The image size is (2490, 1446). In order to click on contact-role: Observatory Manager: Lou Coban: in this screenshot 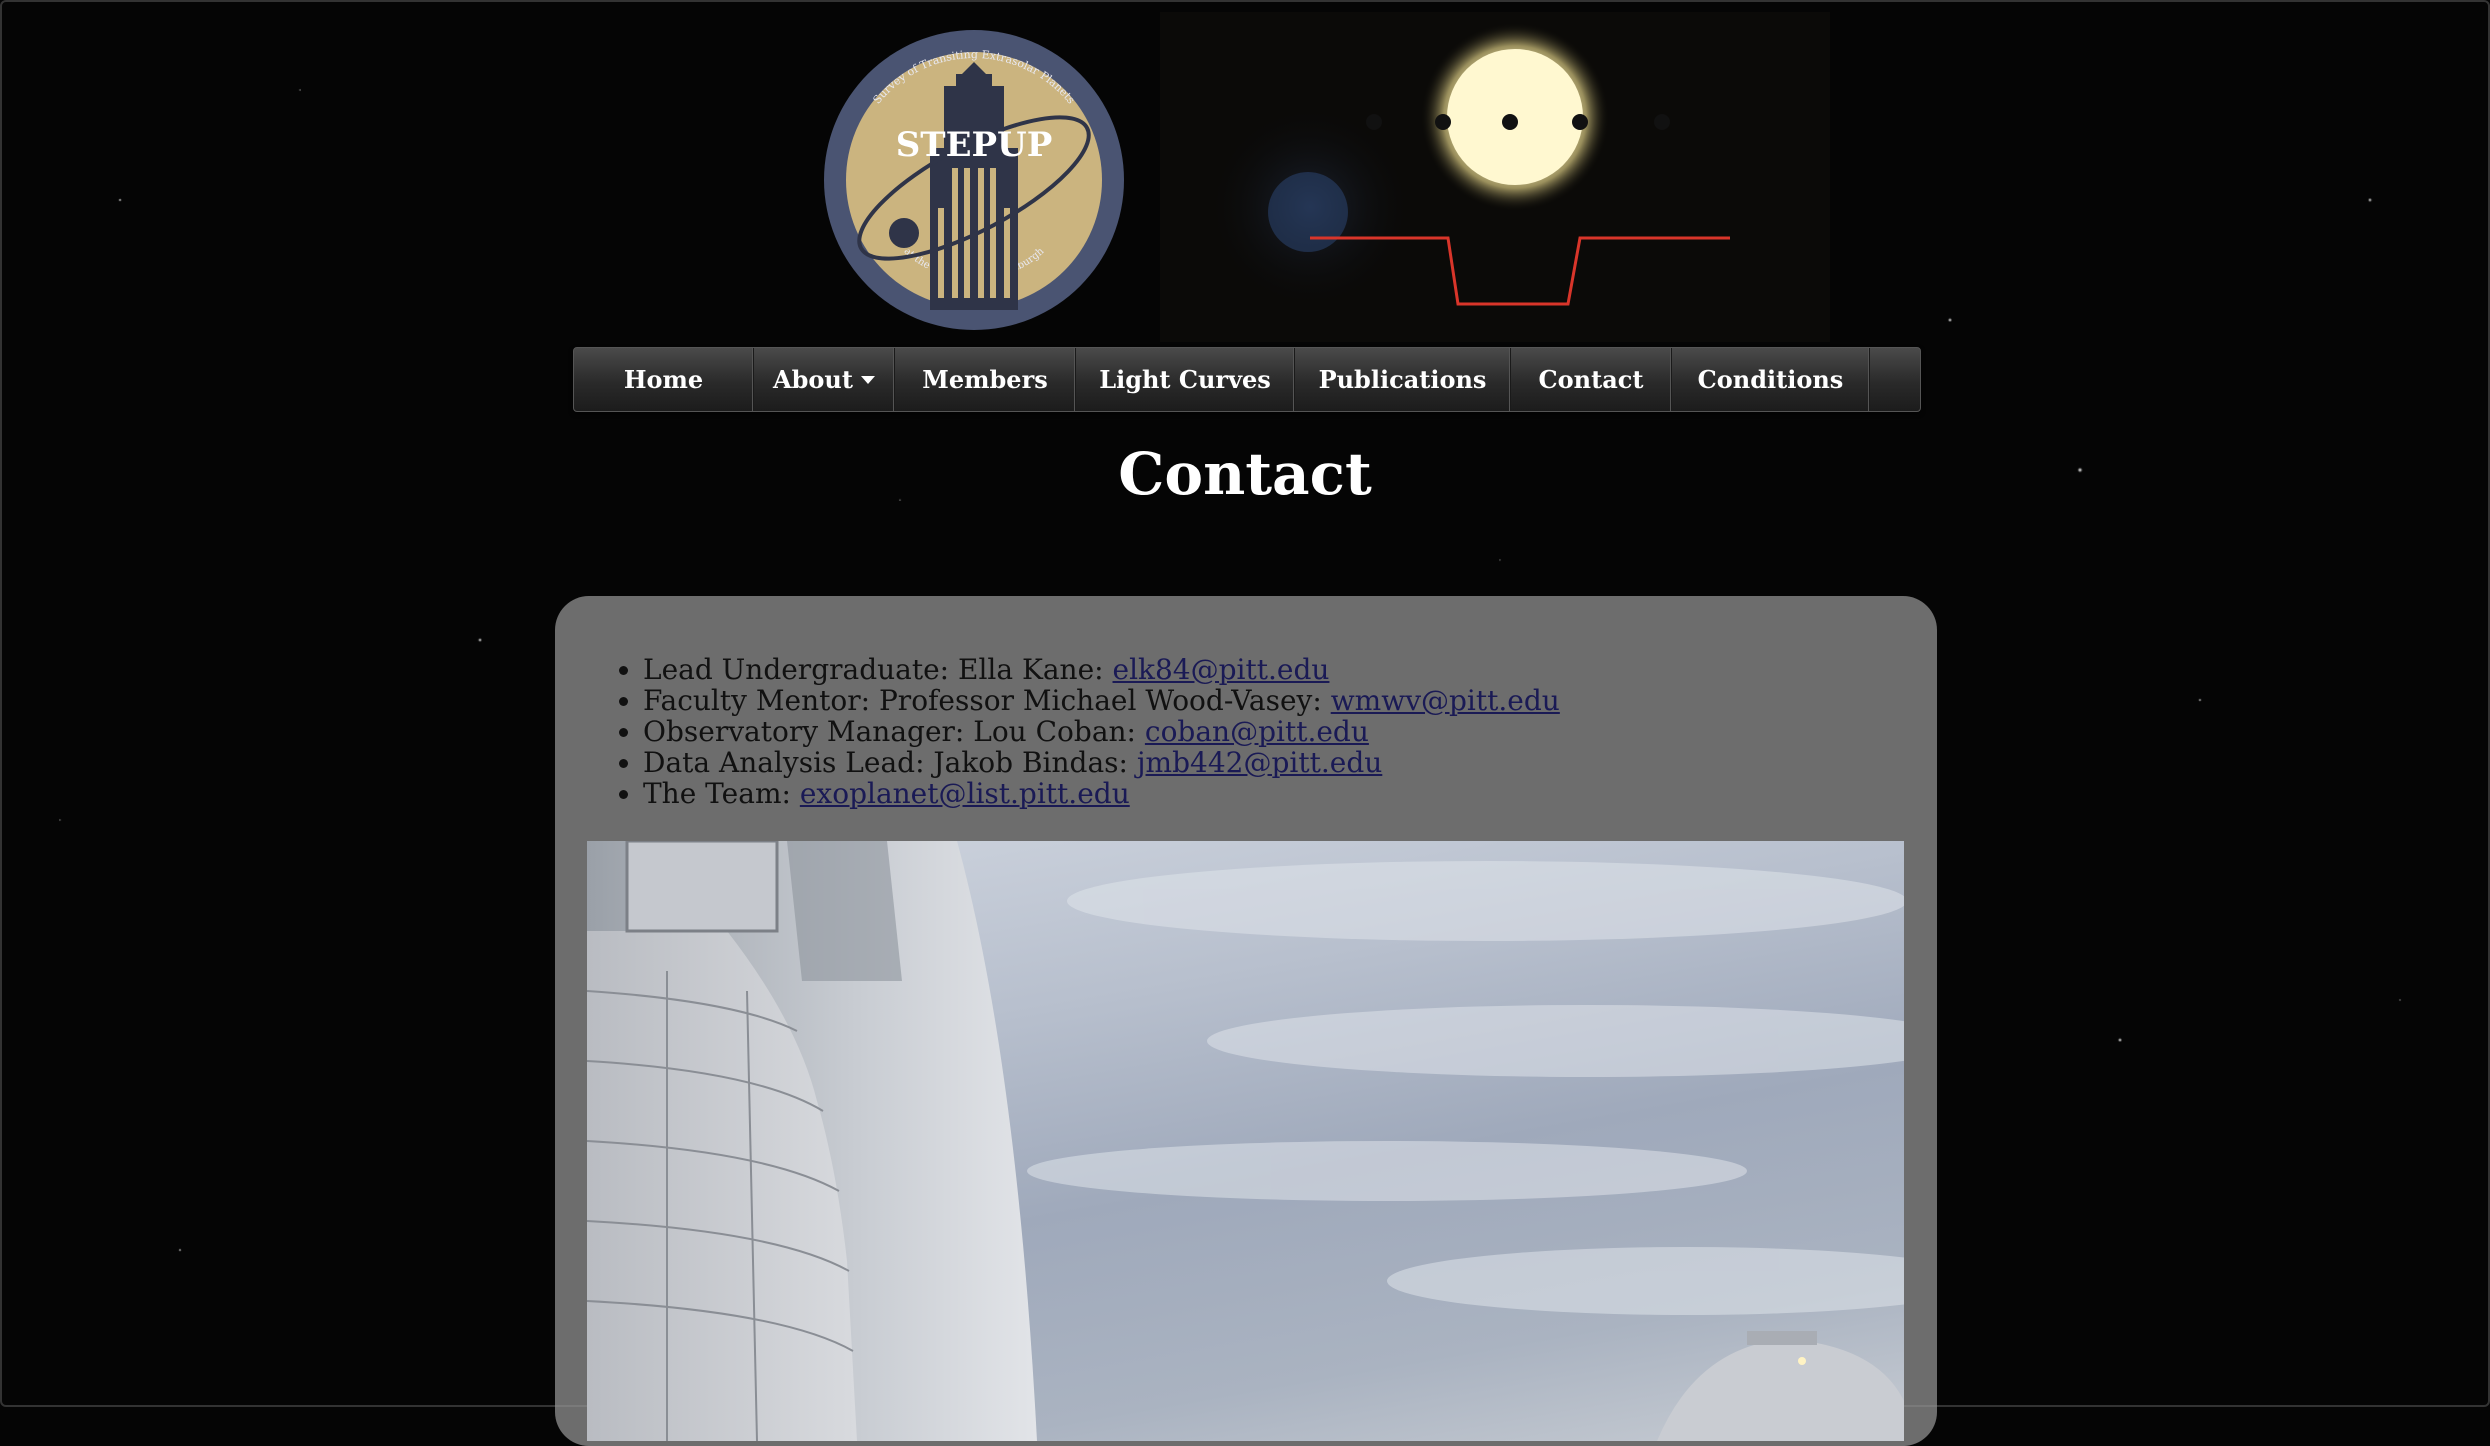, I will do `click(894, 731)`.